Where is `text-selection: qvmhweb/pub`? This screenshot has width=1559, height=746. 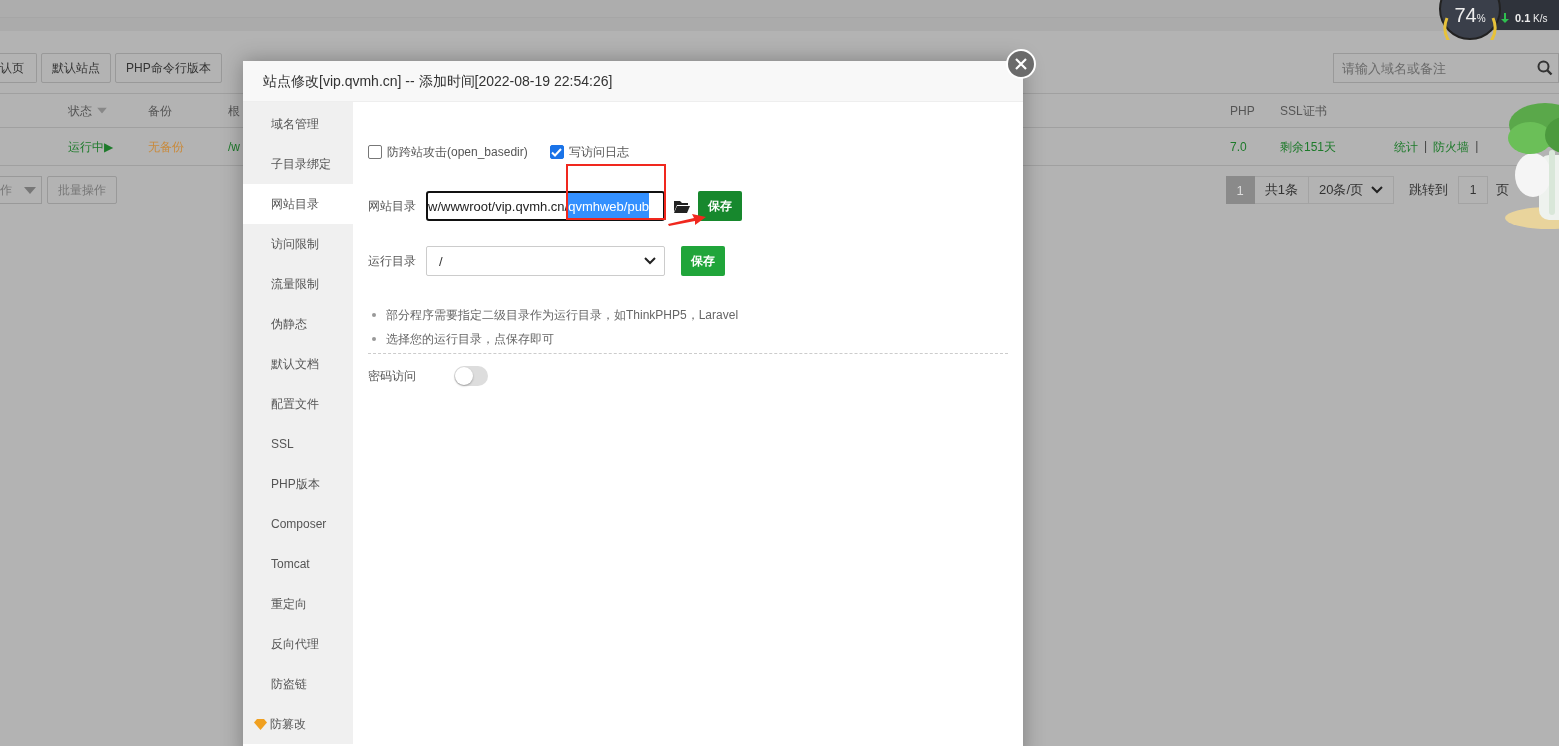
text-selection: qvmhweb/pub is located at coordinates (609, 206).